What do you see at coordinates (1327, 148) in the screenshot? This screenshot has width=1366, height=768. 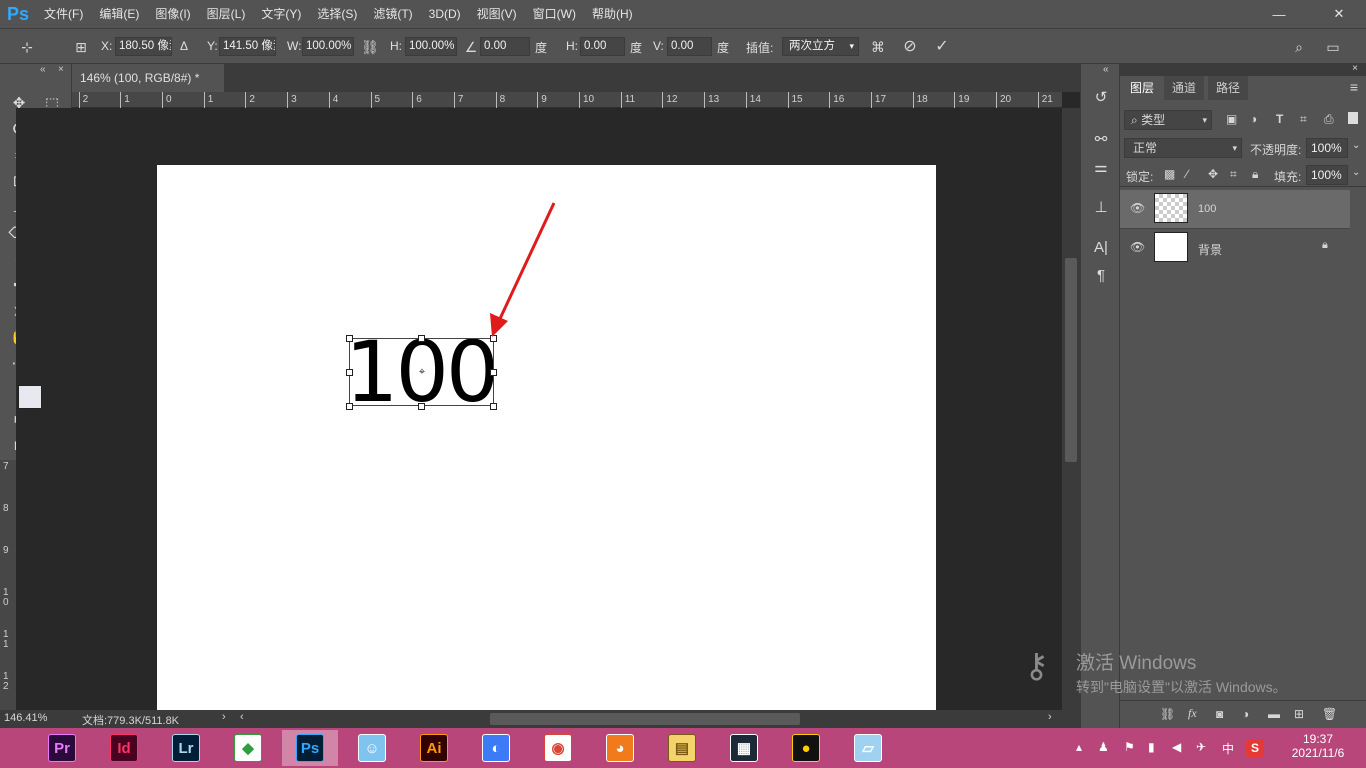 I see `opacity-field: 100%` at bounding box center [1327, 148].